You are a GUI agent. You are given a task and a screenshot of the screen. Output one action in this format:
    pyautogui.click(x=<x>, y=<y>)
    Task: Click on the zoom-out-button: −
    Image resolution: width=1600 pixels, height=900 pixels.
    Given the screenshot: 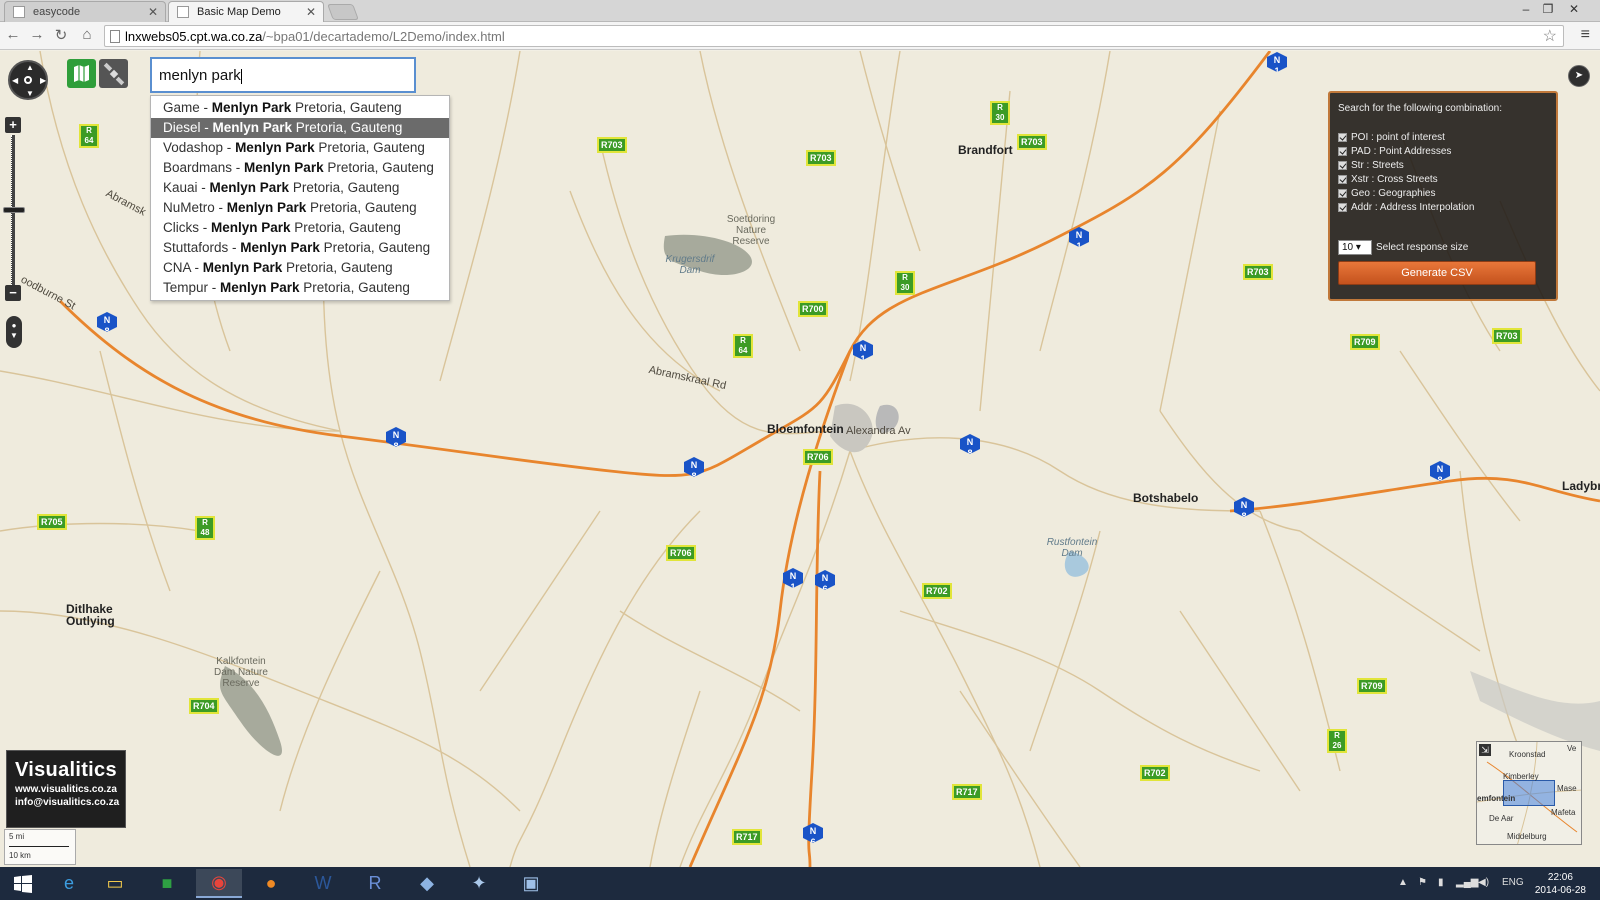 What is the action you would take?
    pyautogui.click(x=13, y=293)
    